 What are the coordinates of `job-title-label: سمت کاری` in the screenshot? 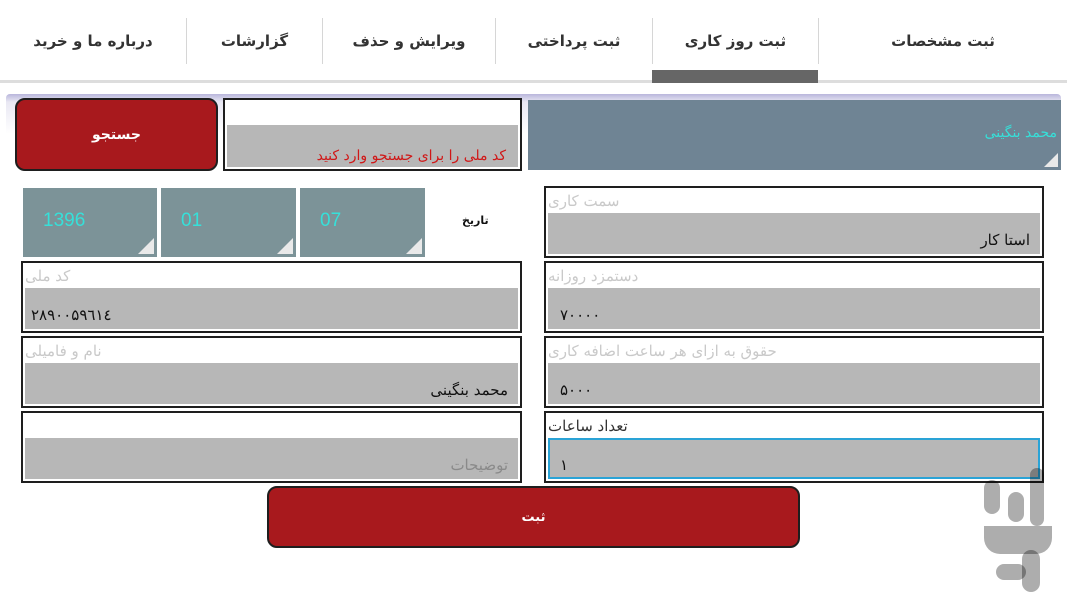 It's located at (584, 201).